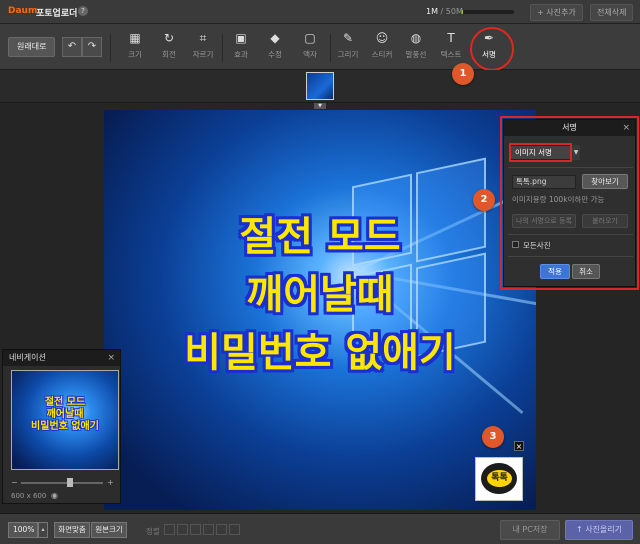 The height and width of the screenshot is (544, 640). I want to click on undo-icon: ↶, so click(72, 47).